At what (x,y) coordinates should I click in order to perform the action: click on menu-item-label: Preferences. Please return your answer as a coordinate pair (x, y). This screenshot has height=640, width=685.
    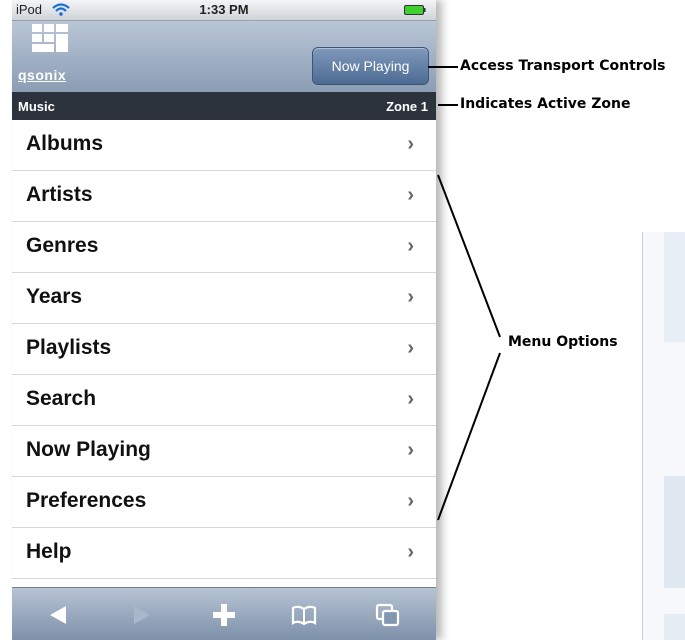
    Looking at the image, I should click on (86, 500).